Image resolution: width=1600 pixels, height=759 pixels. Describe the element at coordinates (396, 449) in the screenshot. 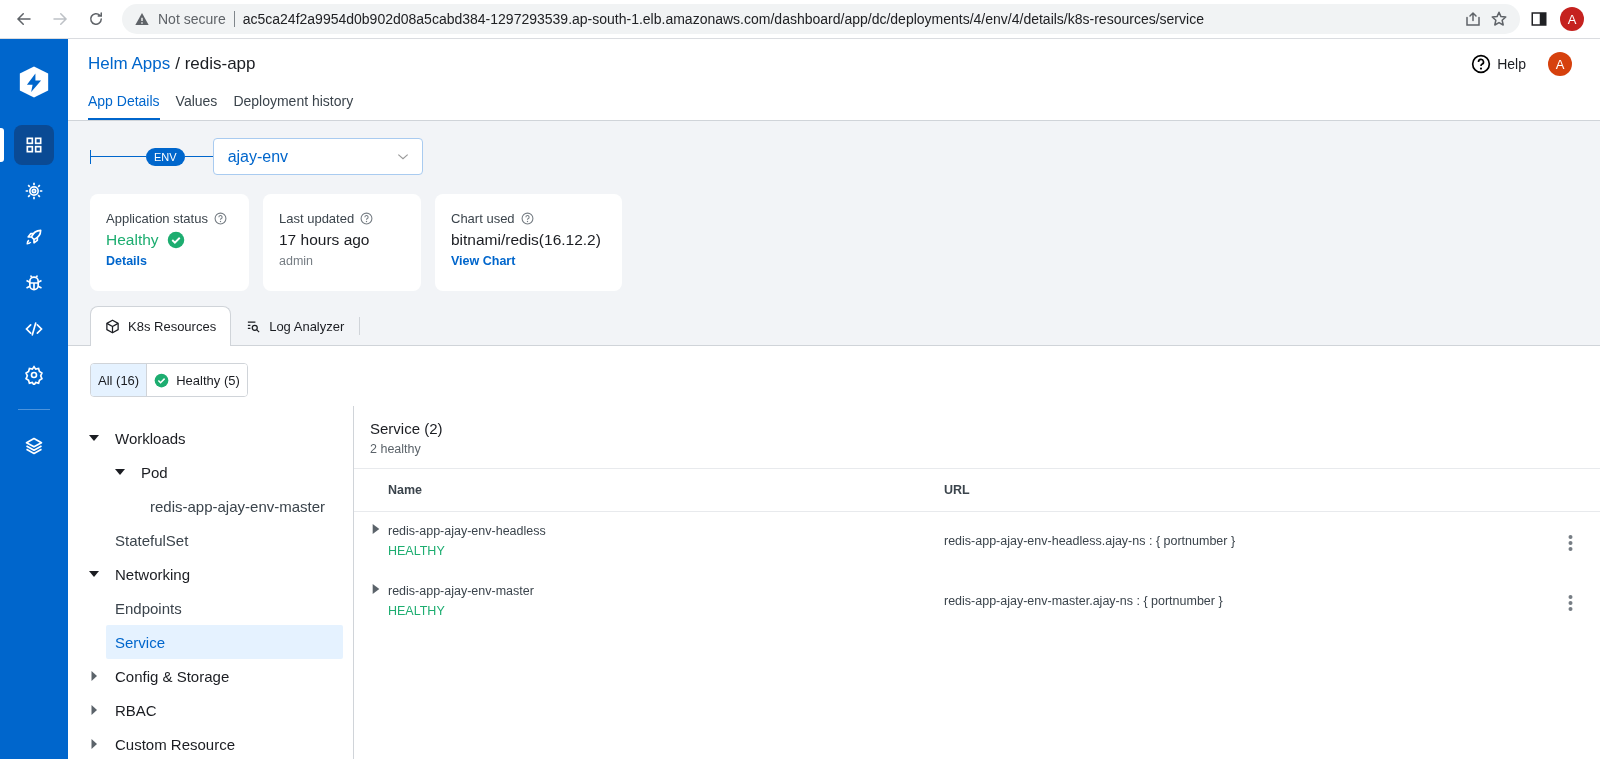

I see `panel-subtitle: 2 healthy` at that location.